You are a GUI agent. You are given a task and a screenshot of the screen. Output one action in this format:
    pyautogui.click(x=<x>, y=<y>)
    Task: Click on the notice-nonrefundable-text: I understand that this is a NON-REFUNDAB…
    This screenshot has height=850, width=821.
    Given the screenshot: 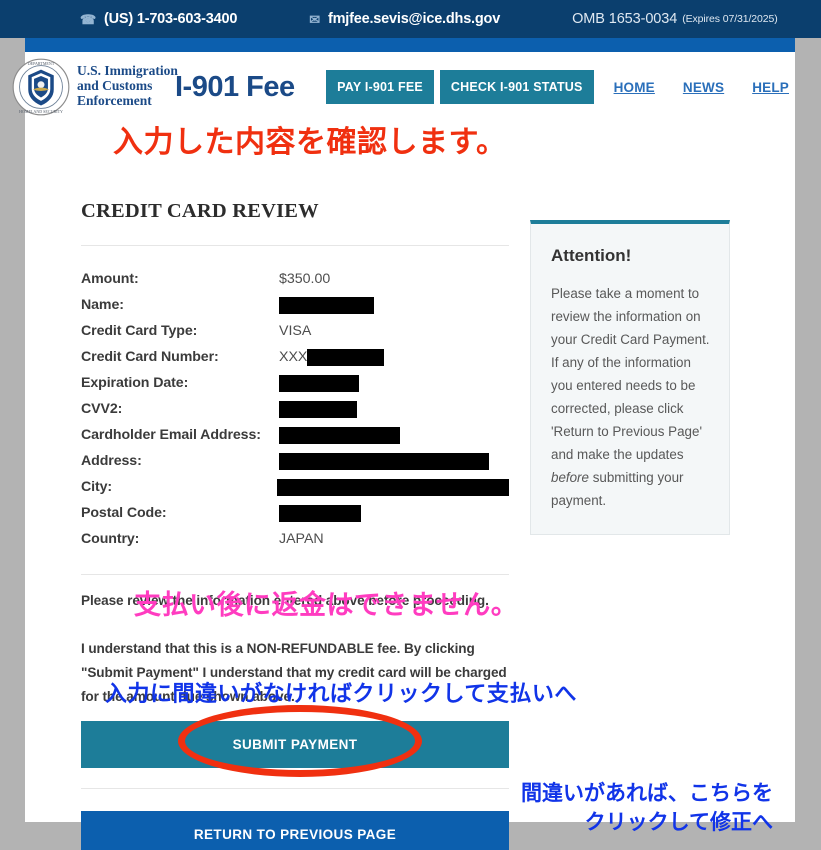 What is the action you would take?
    pyautogui.click(x=294, y=672)
    